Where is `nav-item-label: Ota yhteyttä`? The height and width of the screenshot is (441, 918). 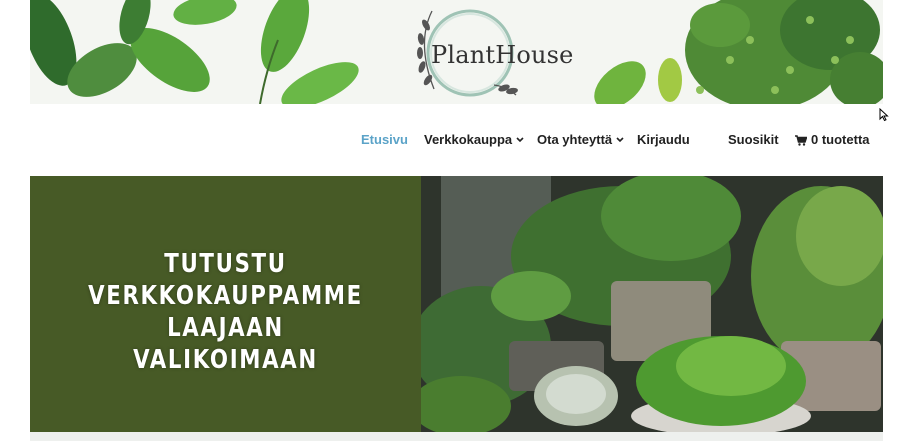
nav-item-label: Ota yhteyttä is located at coordinates (575, 139).